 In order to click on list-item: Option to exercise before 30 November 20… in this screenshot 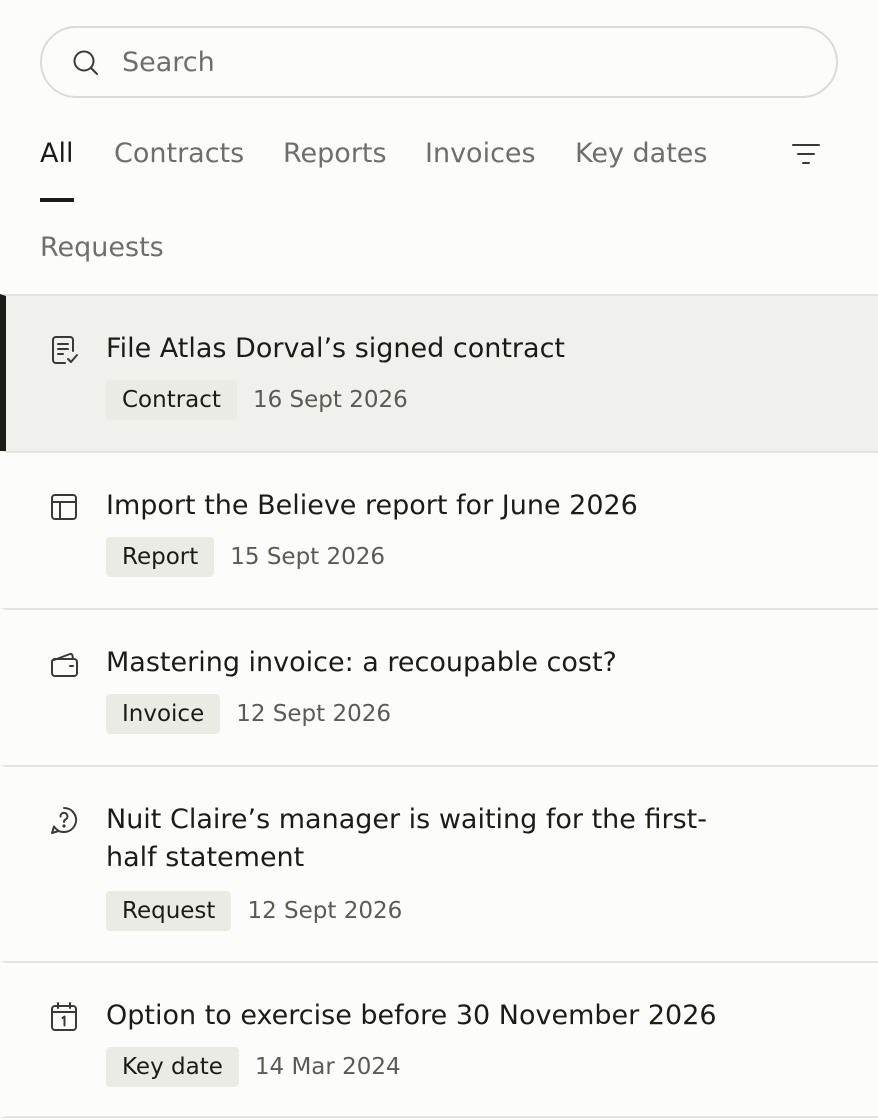, I will do `click(439, 1039)`.